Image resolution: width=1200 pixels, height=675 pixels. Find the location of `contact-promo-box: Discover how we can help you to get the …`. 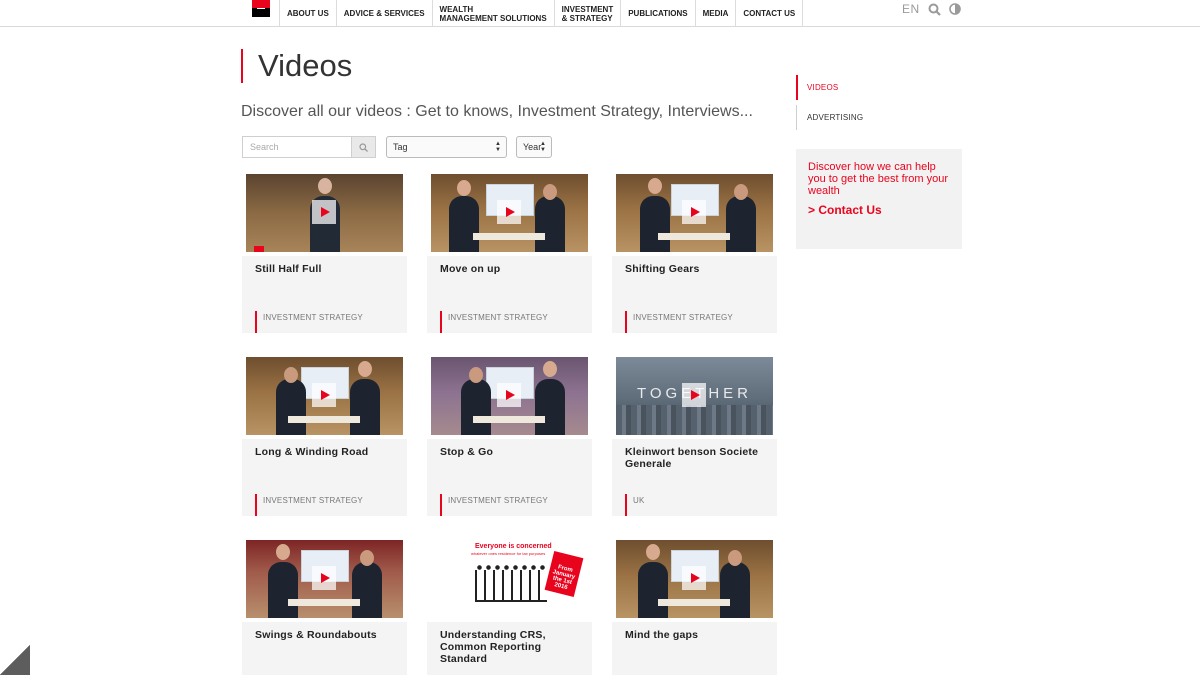

contact-promo-box: Discover how we can help you to get the … is located at coordinates (879, 199).